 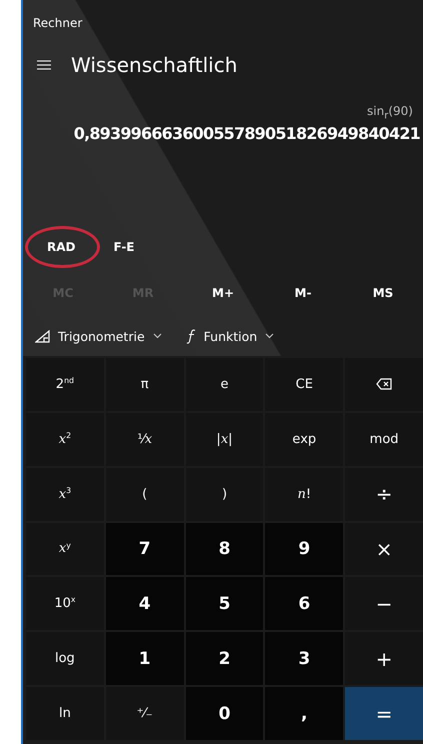 What do you see at coordinates (65, 384) in the screenshot?
I see `function-key: 2$^{nd}$` at bounding box center [65, 384].